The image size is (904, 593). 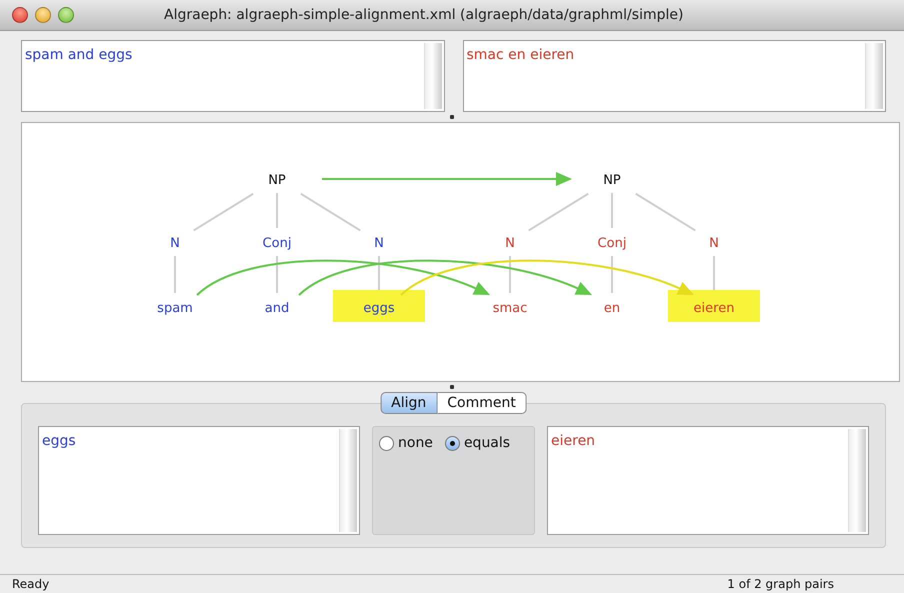 I want to click on status-message: Ready, so click(x=31, y=584).